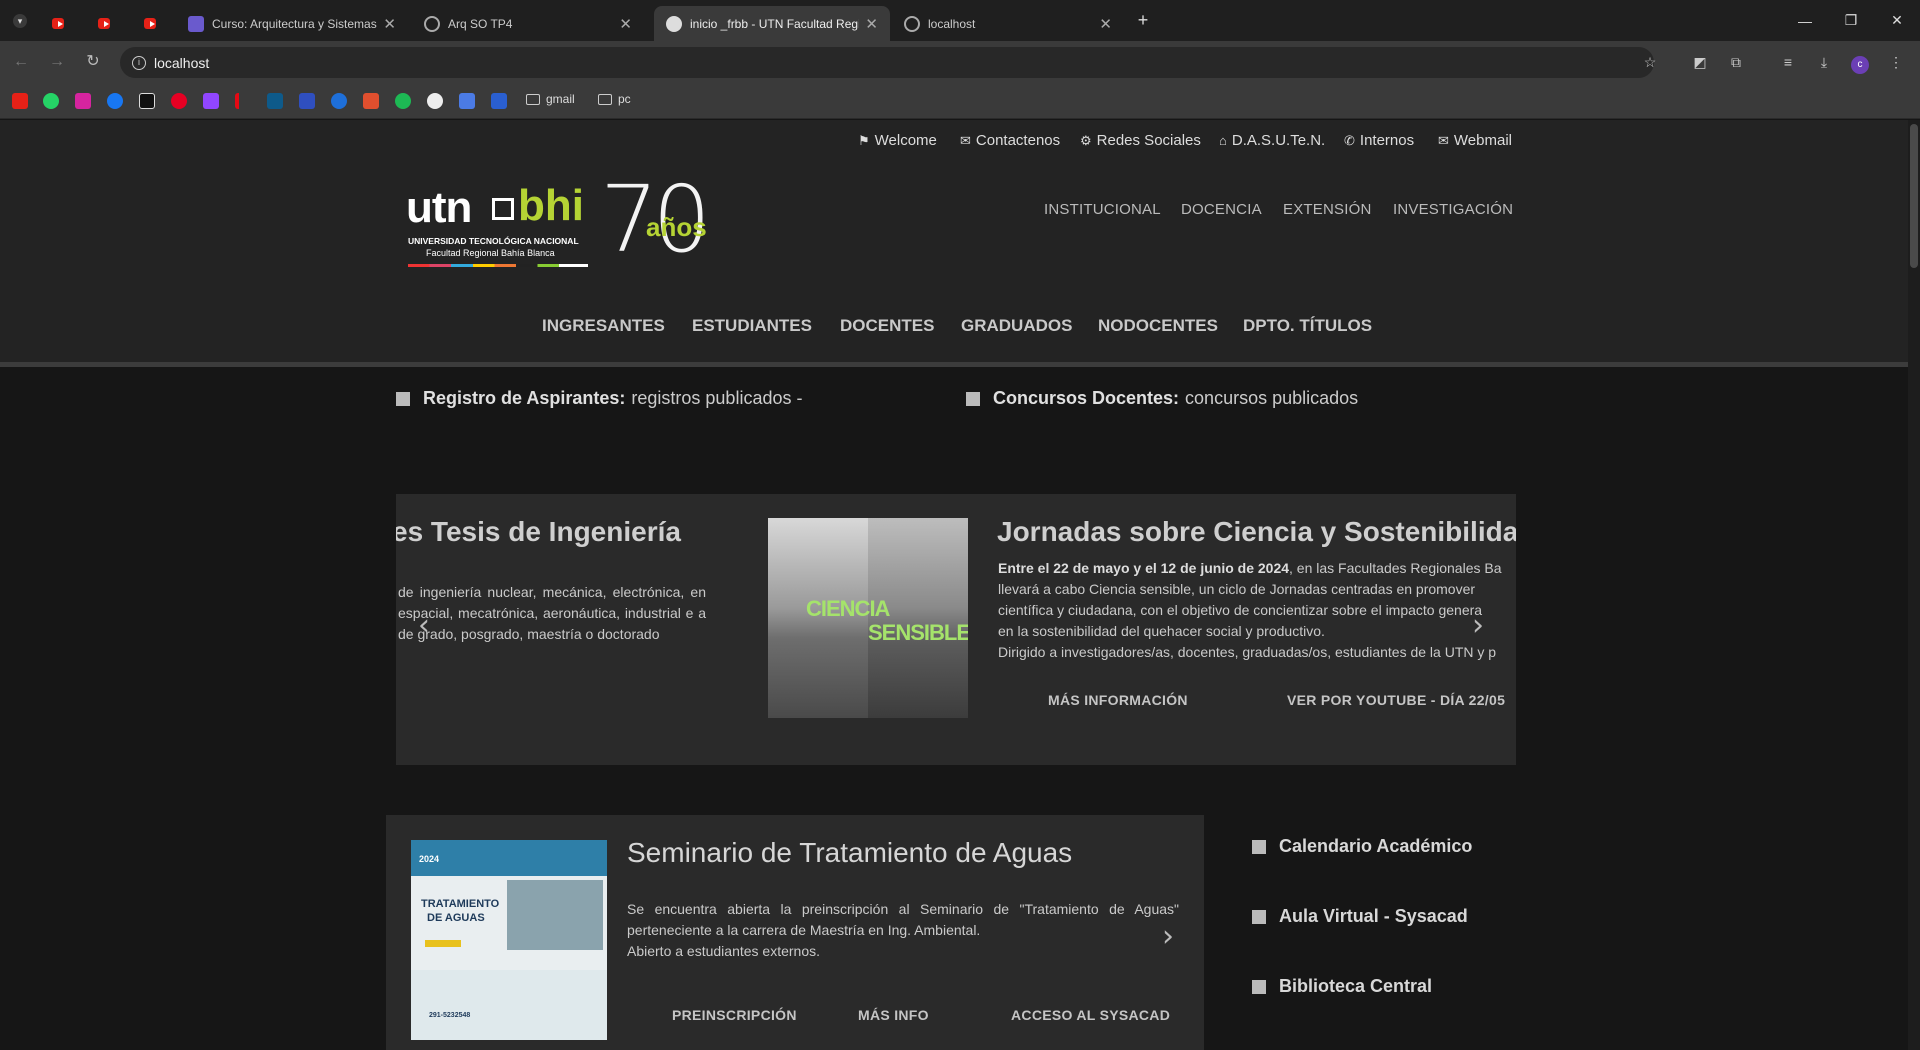 The height and width of the screenshot is (1050, 1920). What do you see at coordinates (614, 99) in the screenshot?
I see `bookmark-folder-pc: pc` at bounding box center [614, 99].